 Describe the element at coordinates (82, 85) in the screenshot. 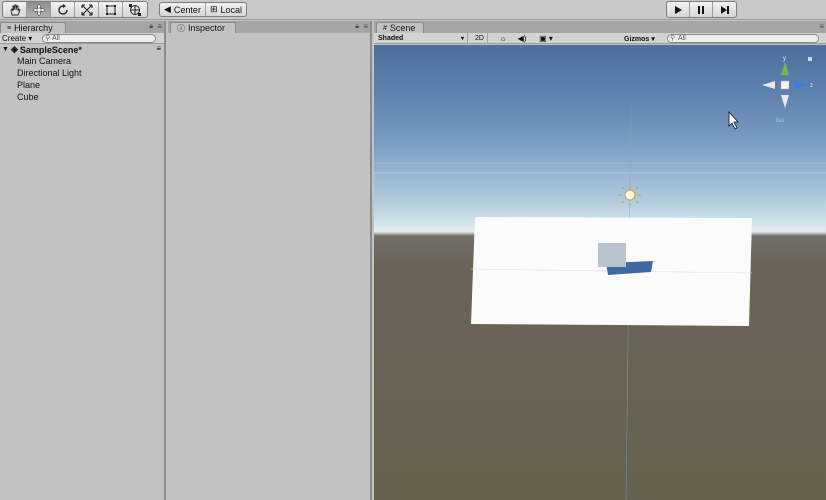

I see `hierarchy-item: Plane` at that location.